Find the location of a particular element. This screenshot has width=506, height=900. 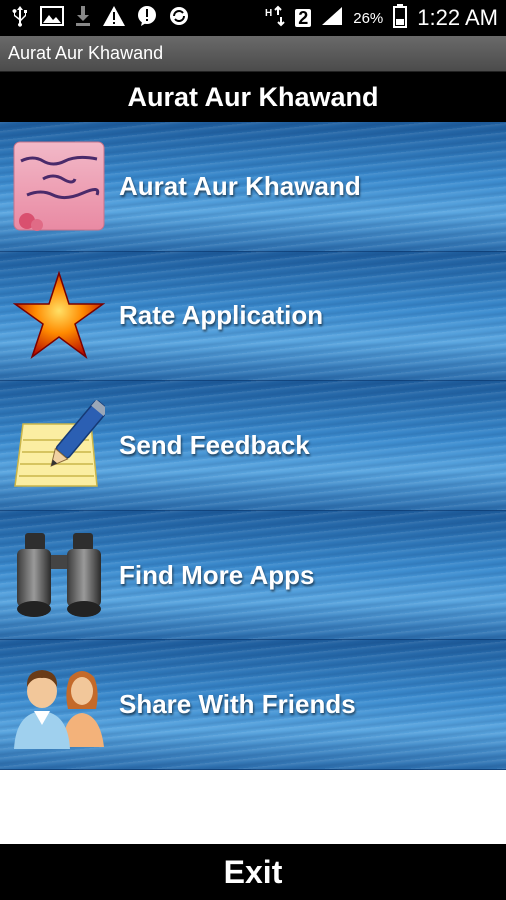

notepad-pencil-icon is located at coordinates (59, 445).